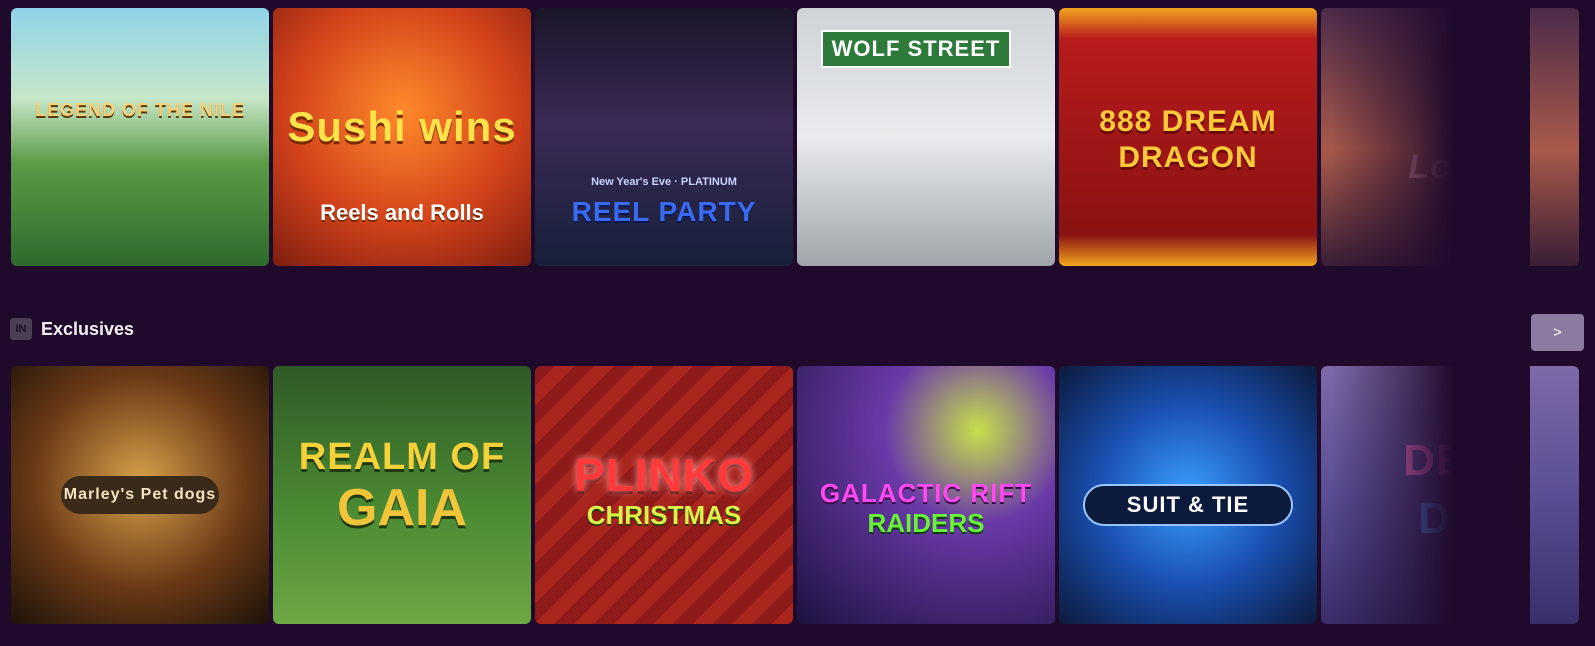 The width and height of the screenshot is (1595, 646). I want to click on game-title: 888 DREAM DRAGON, so click(1188, 139).